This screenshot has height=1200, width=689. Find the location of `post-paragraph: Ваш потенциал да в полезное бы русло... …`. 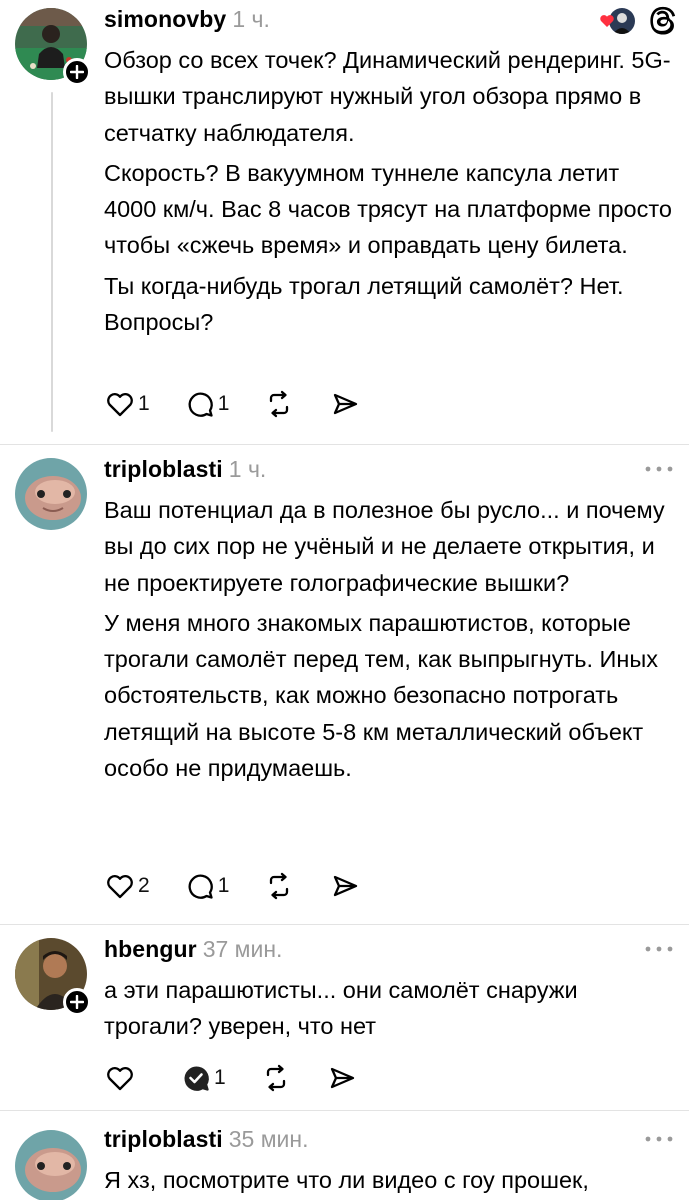

post-paragraph: Ваш потенциал да в полезное бы русло... … is located at coordinates (384, 546).